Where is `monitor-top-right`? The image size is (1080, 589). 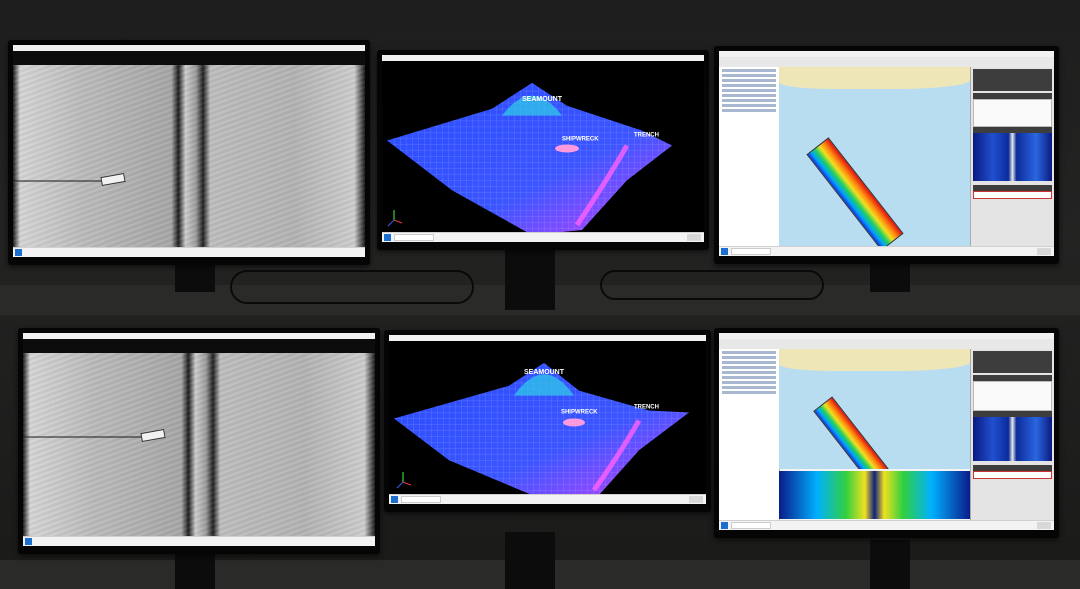 monitor-top-right is located at coordinates (886, 155).